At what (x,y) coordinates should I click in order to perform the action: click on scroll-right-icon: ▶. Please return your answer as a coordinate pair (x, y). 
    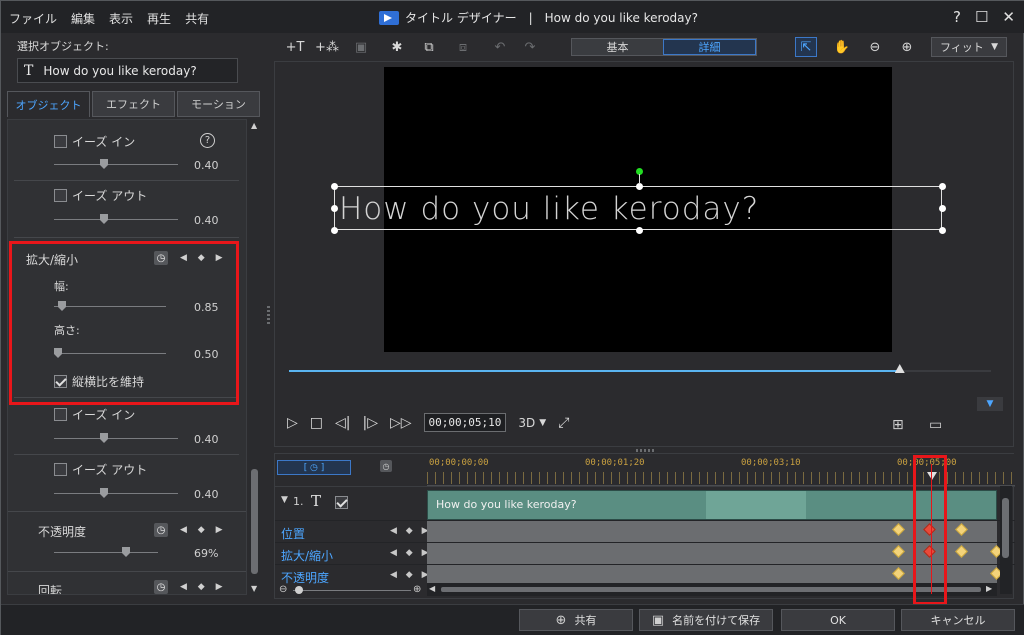
    Looking at the image, I should click on (989, 588).